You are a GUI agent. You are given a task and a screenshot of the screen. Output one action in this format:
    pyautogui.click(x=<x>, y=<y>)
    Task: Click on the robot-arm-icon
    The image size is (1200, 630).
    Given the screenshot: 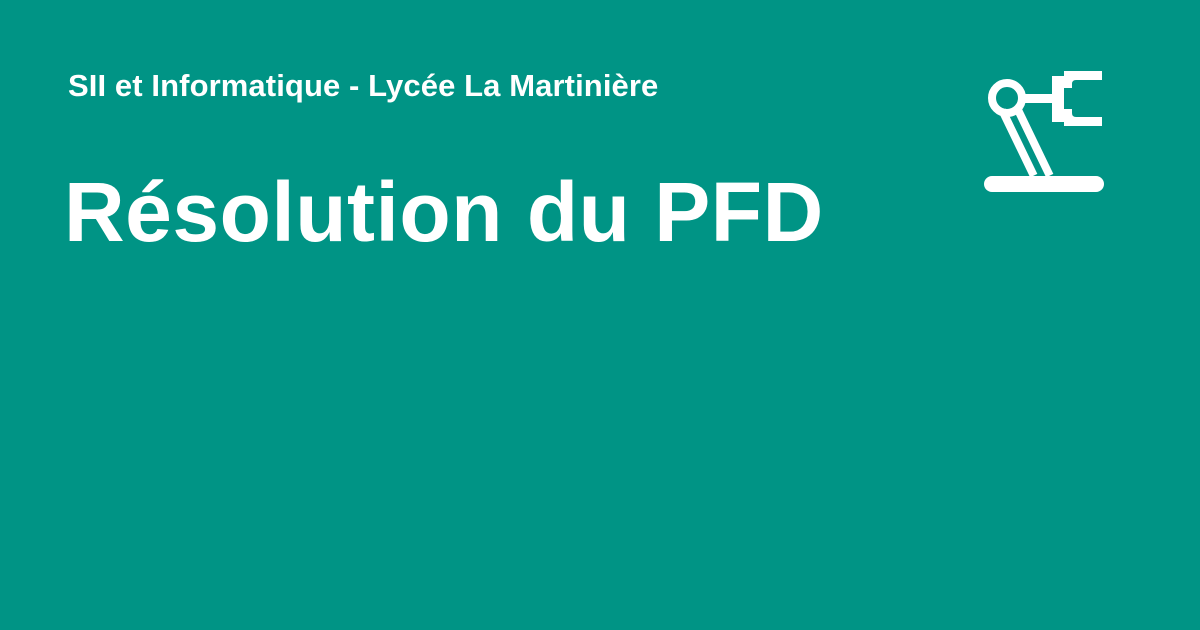 What is the action you would take?
    pyautogui.click(x=1044, y=130)
    